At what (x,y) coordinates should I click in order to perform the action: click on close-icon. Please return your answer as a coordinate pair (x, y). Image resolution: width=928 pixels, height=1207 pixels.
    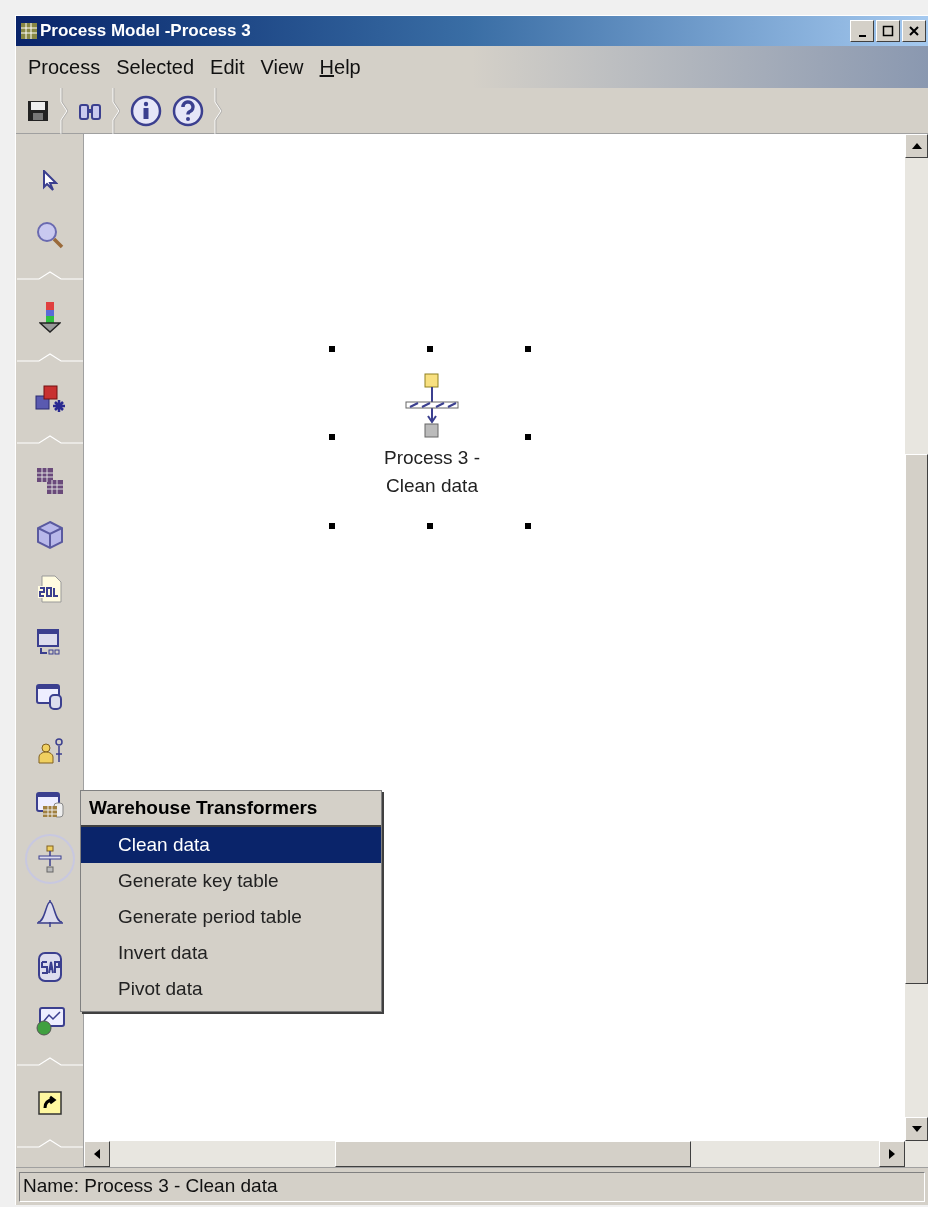
    Looking at the image, I should click on (914, 31).